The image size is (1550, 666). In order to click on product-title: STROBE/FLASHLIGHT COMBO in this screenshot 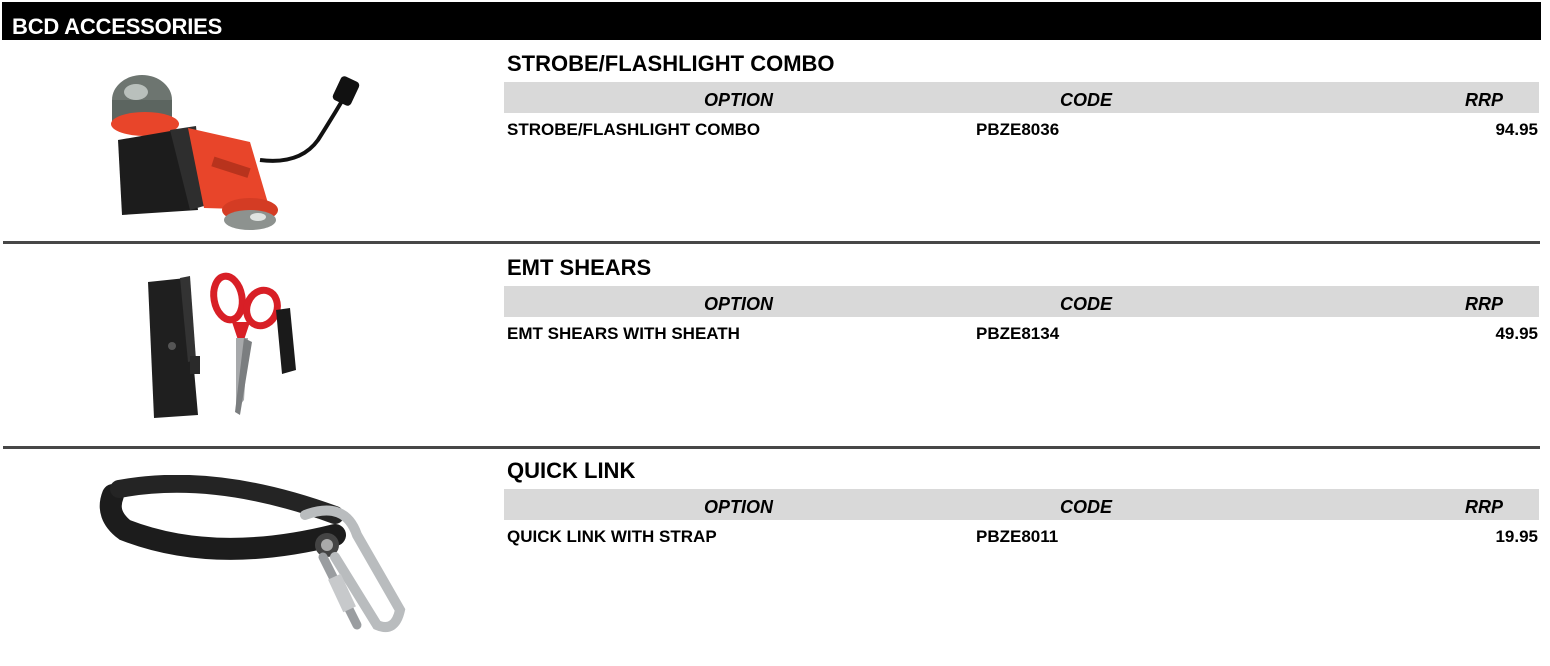, I will do `click(671, 63)`.